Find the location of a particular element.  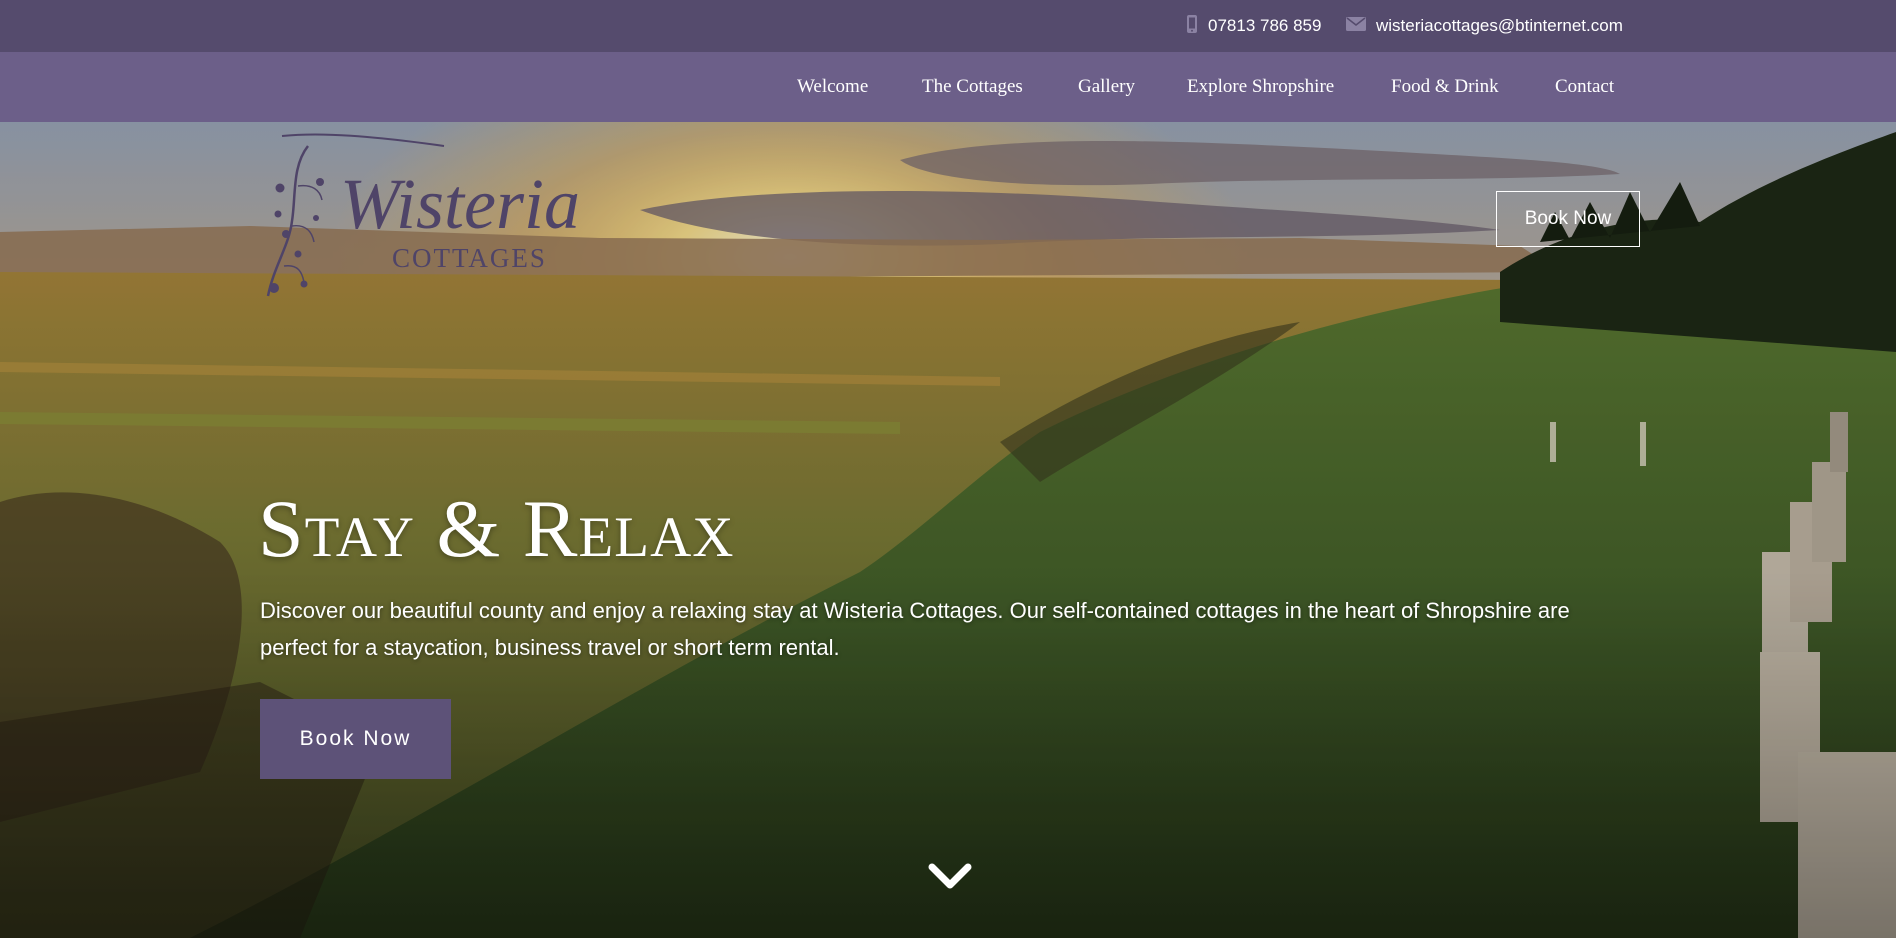

phone-number: 07813 786 859 is located at coordinates (1265, 25).